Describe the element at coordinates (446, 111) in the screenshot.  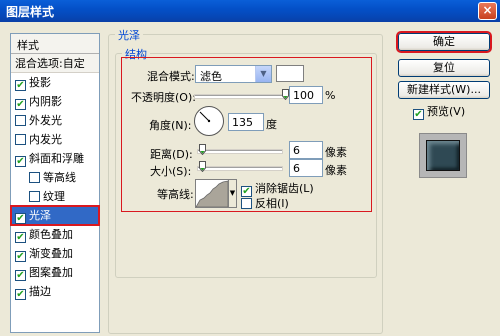
I see `preview-label: 预览(V)` at that location.